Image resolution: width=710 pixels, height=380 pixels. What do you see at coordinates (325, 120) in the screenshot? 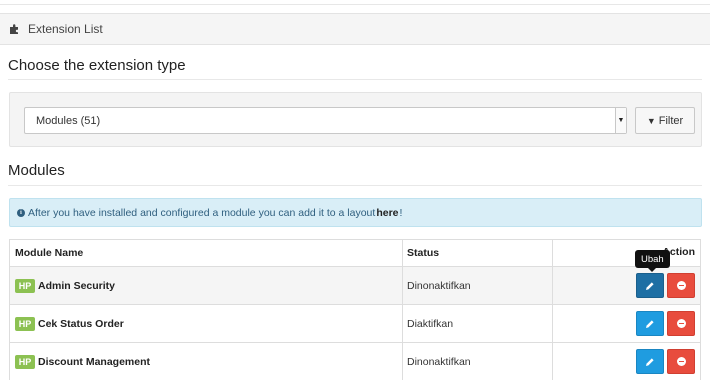
I see `extension-type-select: Modules (51) ▼` at bounding box center [325, 120].